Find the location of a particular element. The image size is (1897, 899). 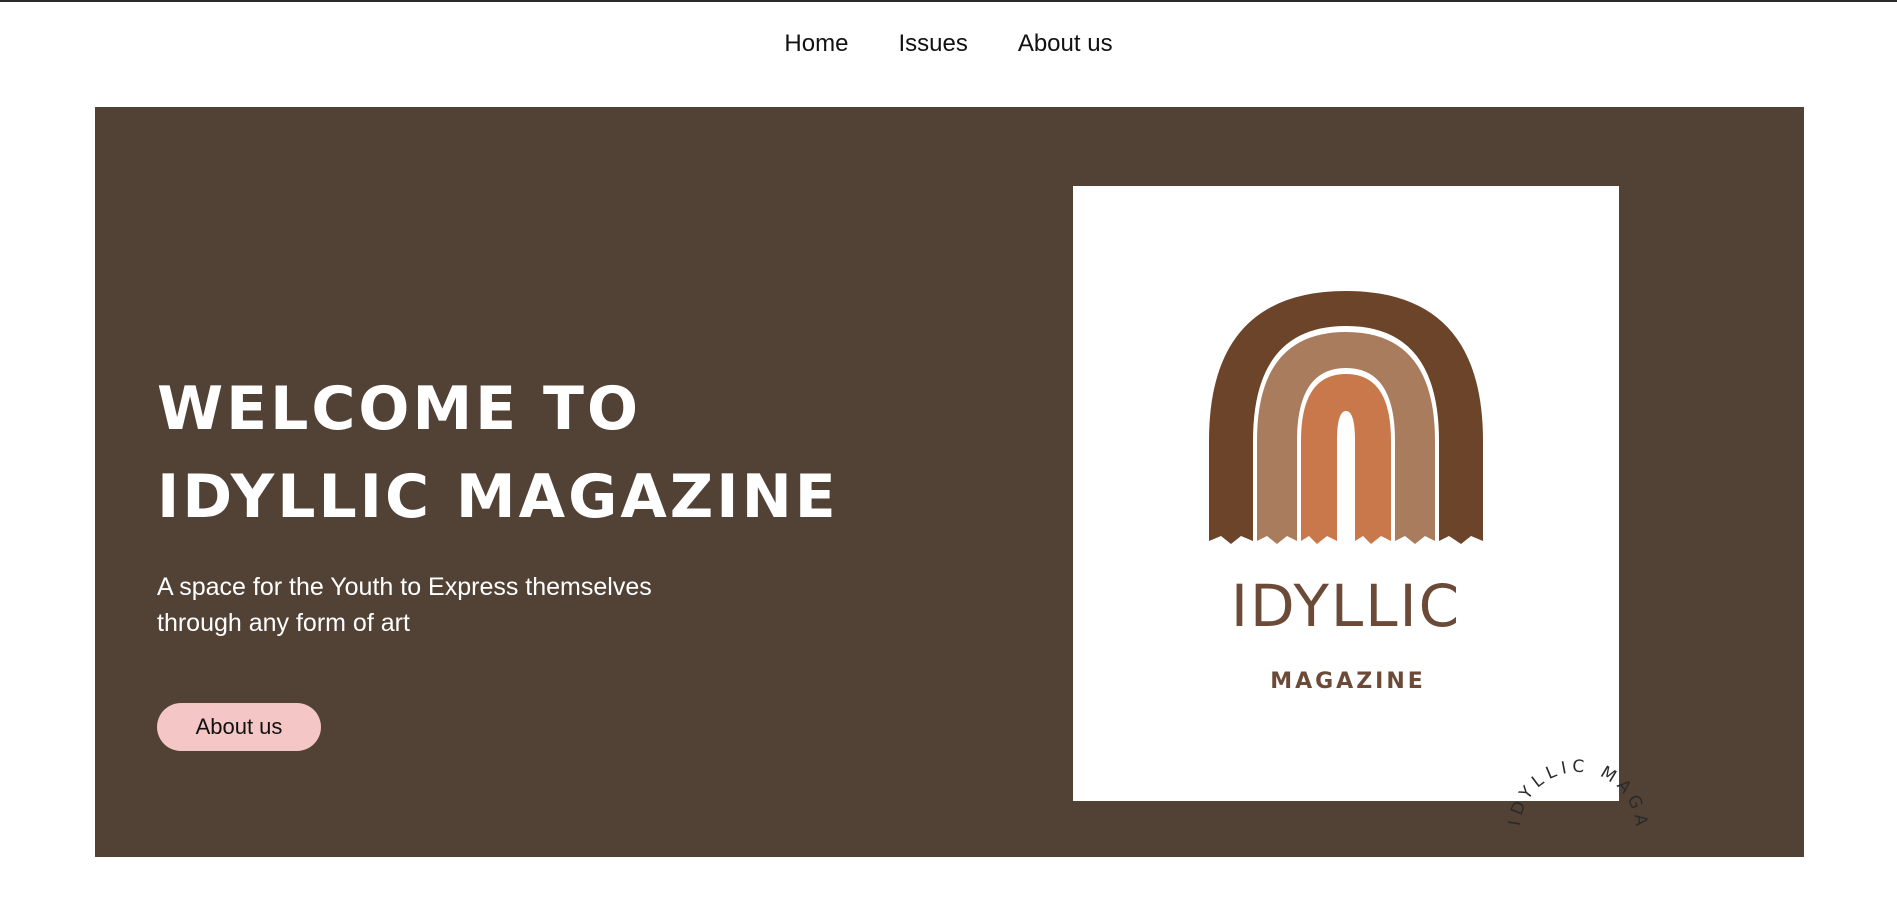

rainbow-arch-middle is located at coordinates (1346, 438).